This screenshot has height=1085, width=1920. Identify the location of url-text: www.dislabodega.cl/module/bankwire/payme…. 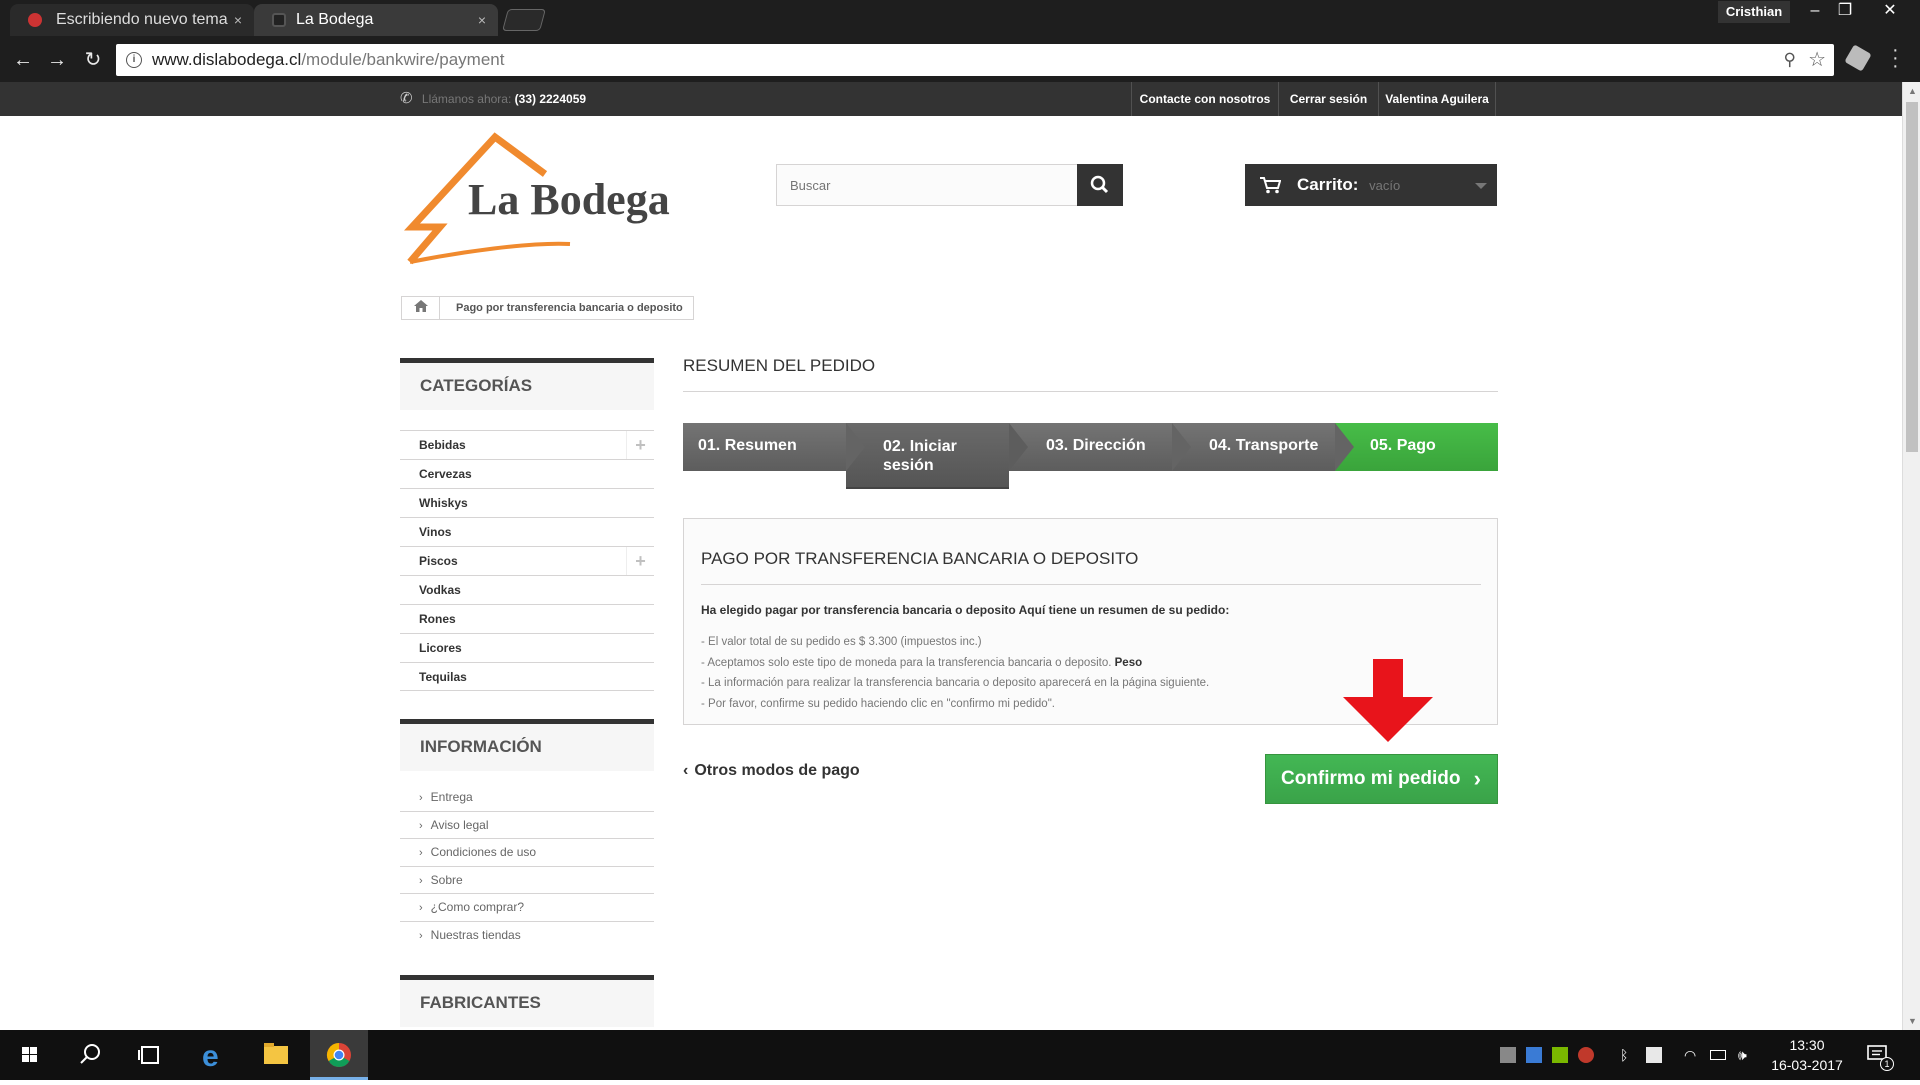
(328, 60).